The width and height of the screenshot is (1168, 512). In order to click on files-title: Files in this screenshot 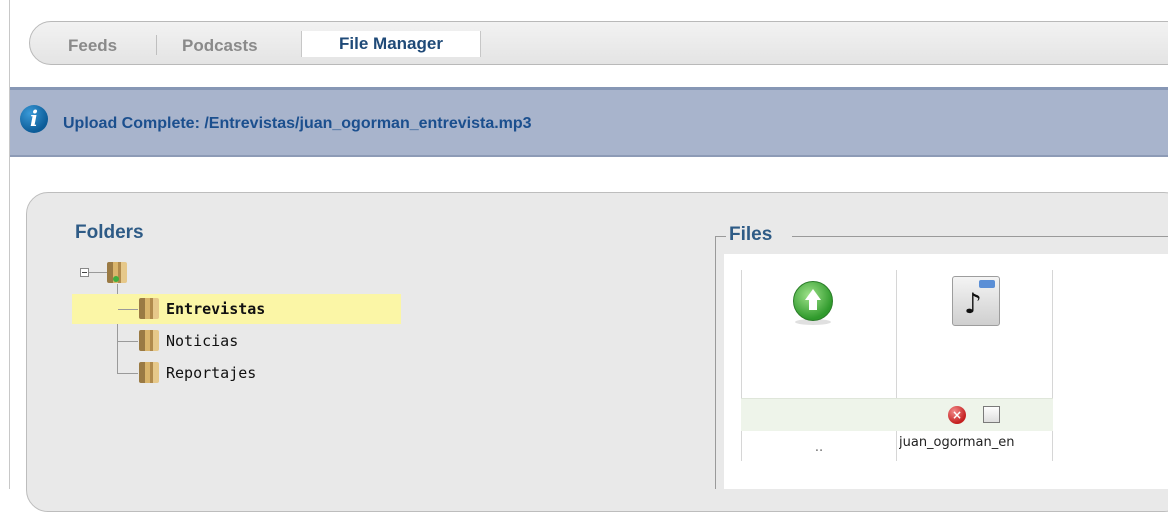, I will do `click(751, 235)`.